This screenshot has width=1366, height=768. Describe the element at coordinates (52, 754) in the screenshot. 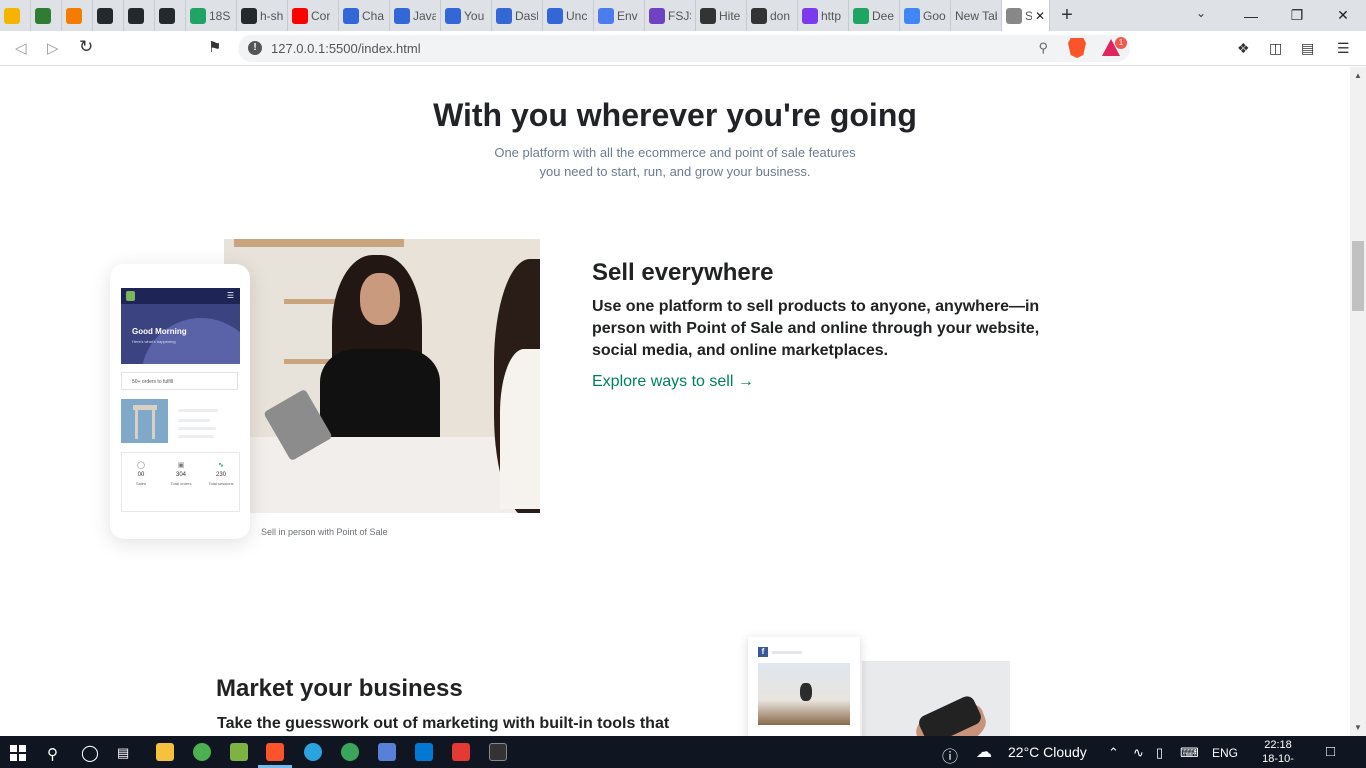

I see `search-icon: ⚲` at that location.